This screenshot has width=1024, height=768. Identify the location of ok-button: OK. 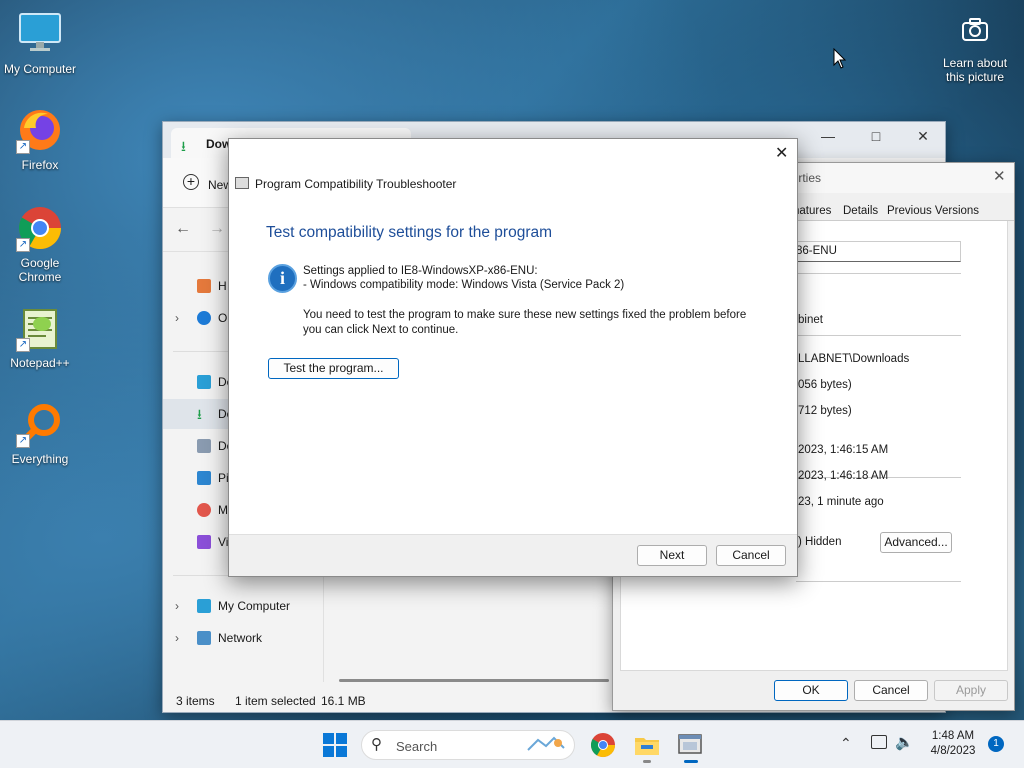
(811, 690).